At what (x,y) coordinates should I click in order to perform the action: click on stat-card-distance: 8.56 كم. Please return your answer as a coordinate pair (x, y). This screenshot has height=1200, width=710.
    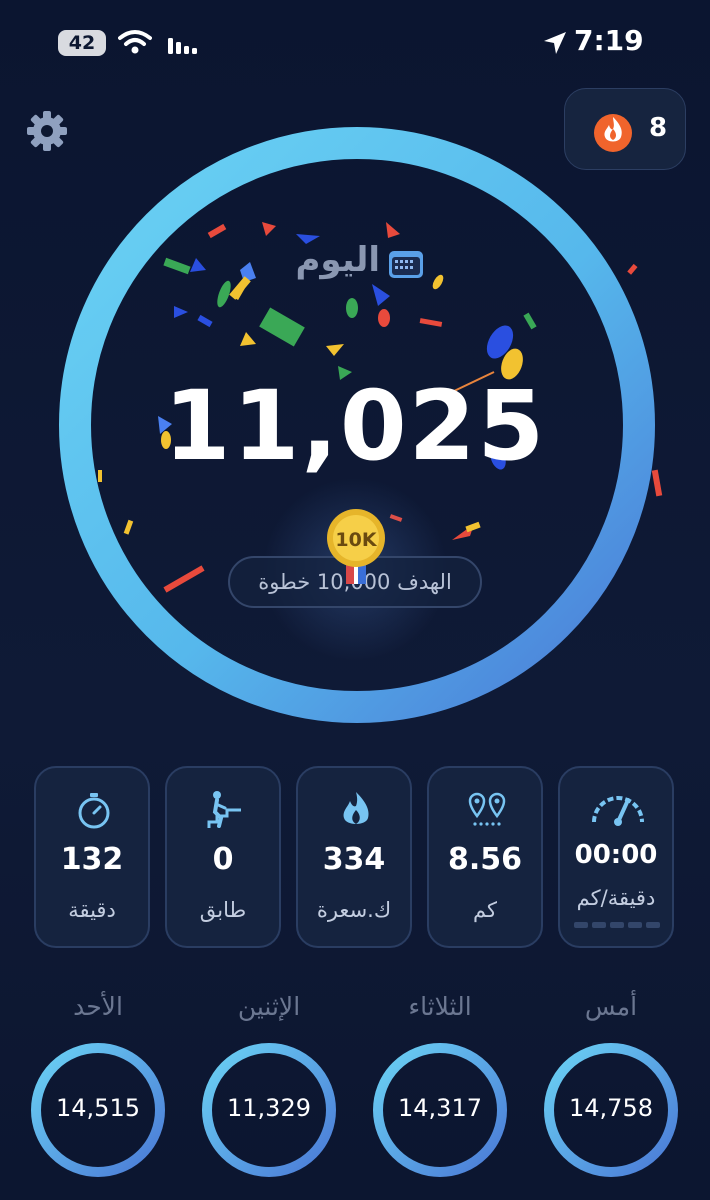
    Looking at the image, I should click on (485, 857).